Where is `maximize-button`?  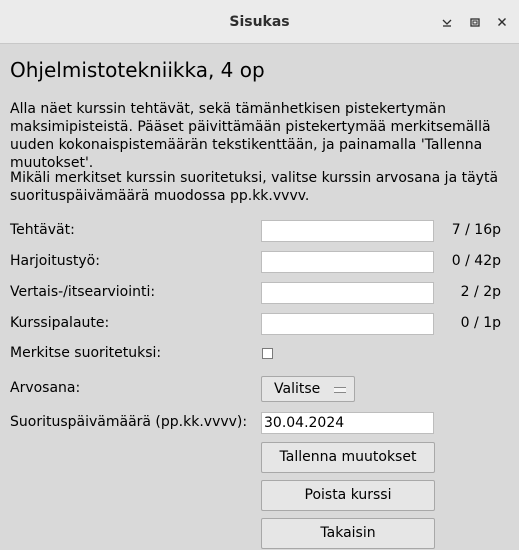
maximize-button is located at coordinates (475, 22).